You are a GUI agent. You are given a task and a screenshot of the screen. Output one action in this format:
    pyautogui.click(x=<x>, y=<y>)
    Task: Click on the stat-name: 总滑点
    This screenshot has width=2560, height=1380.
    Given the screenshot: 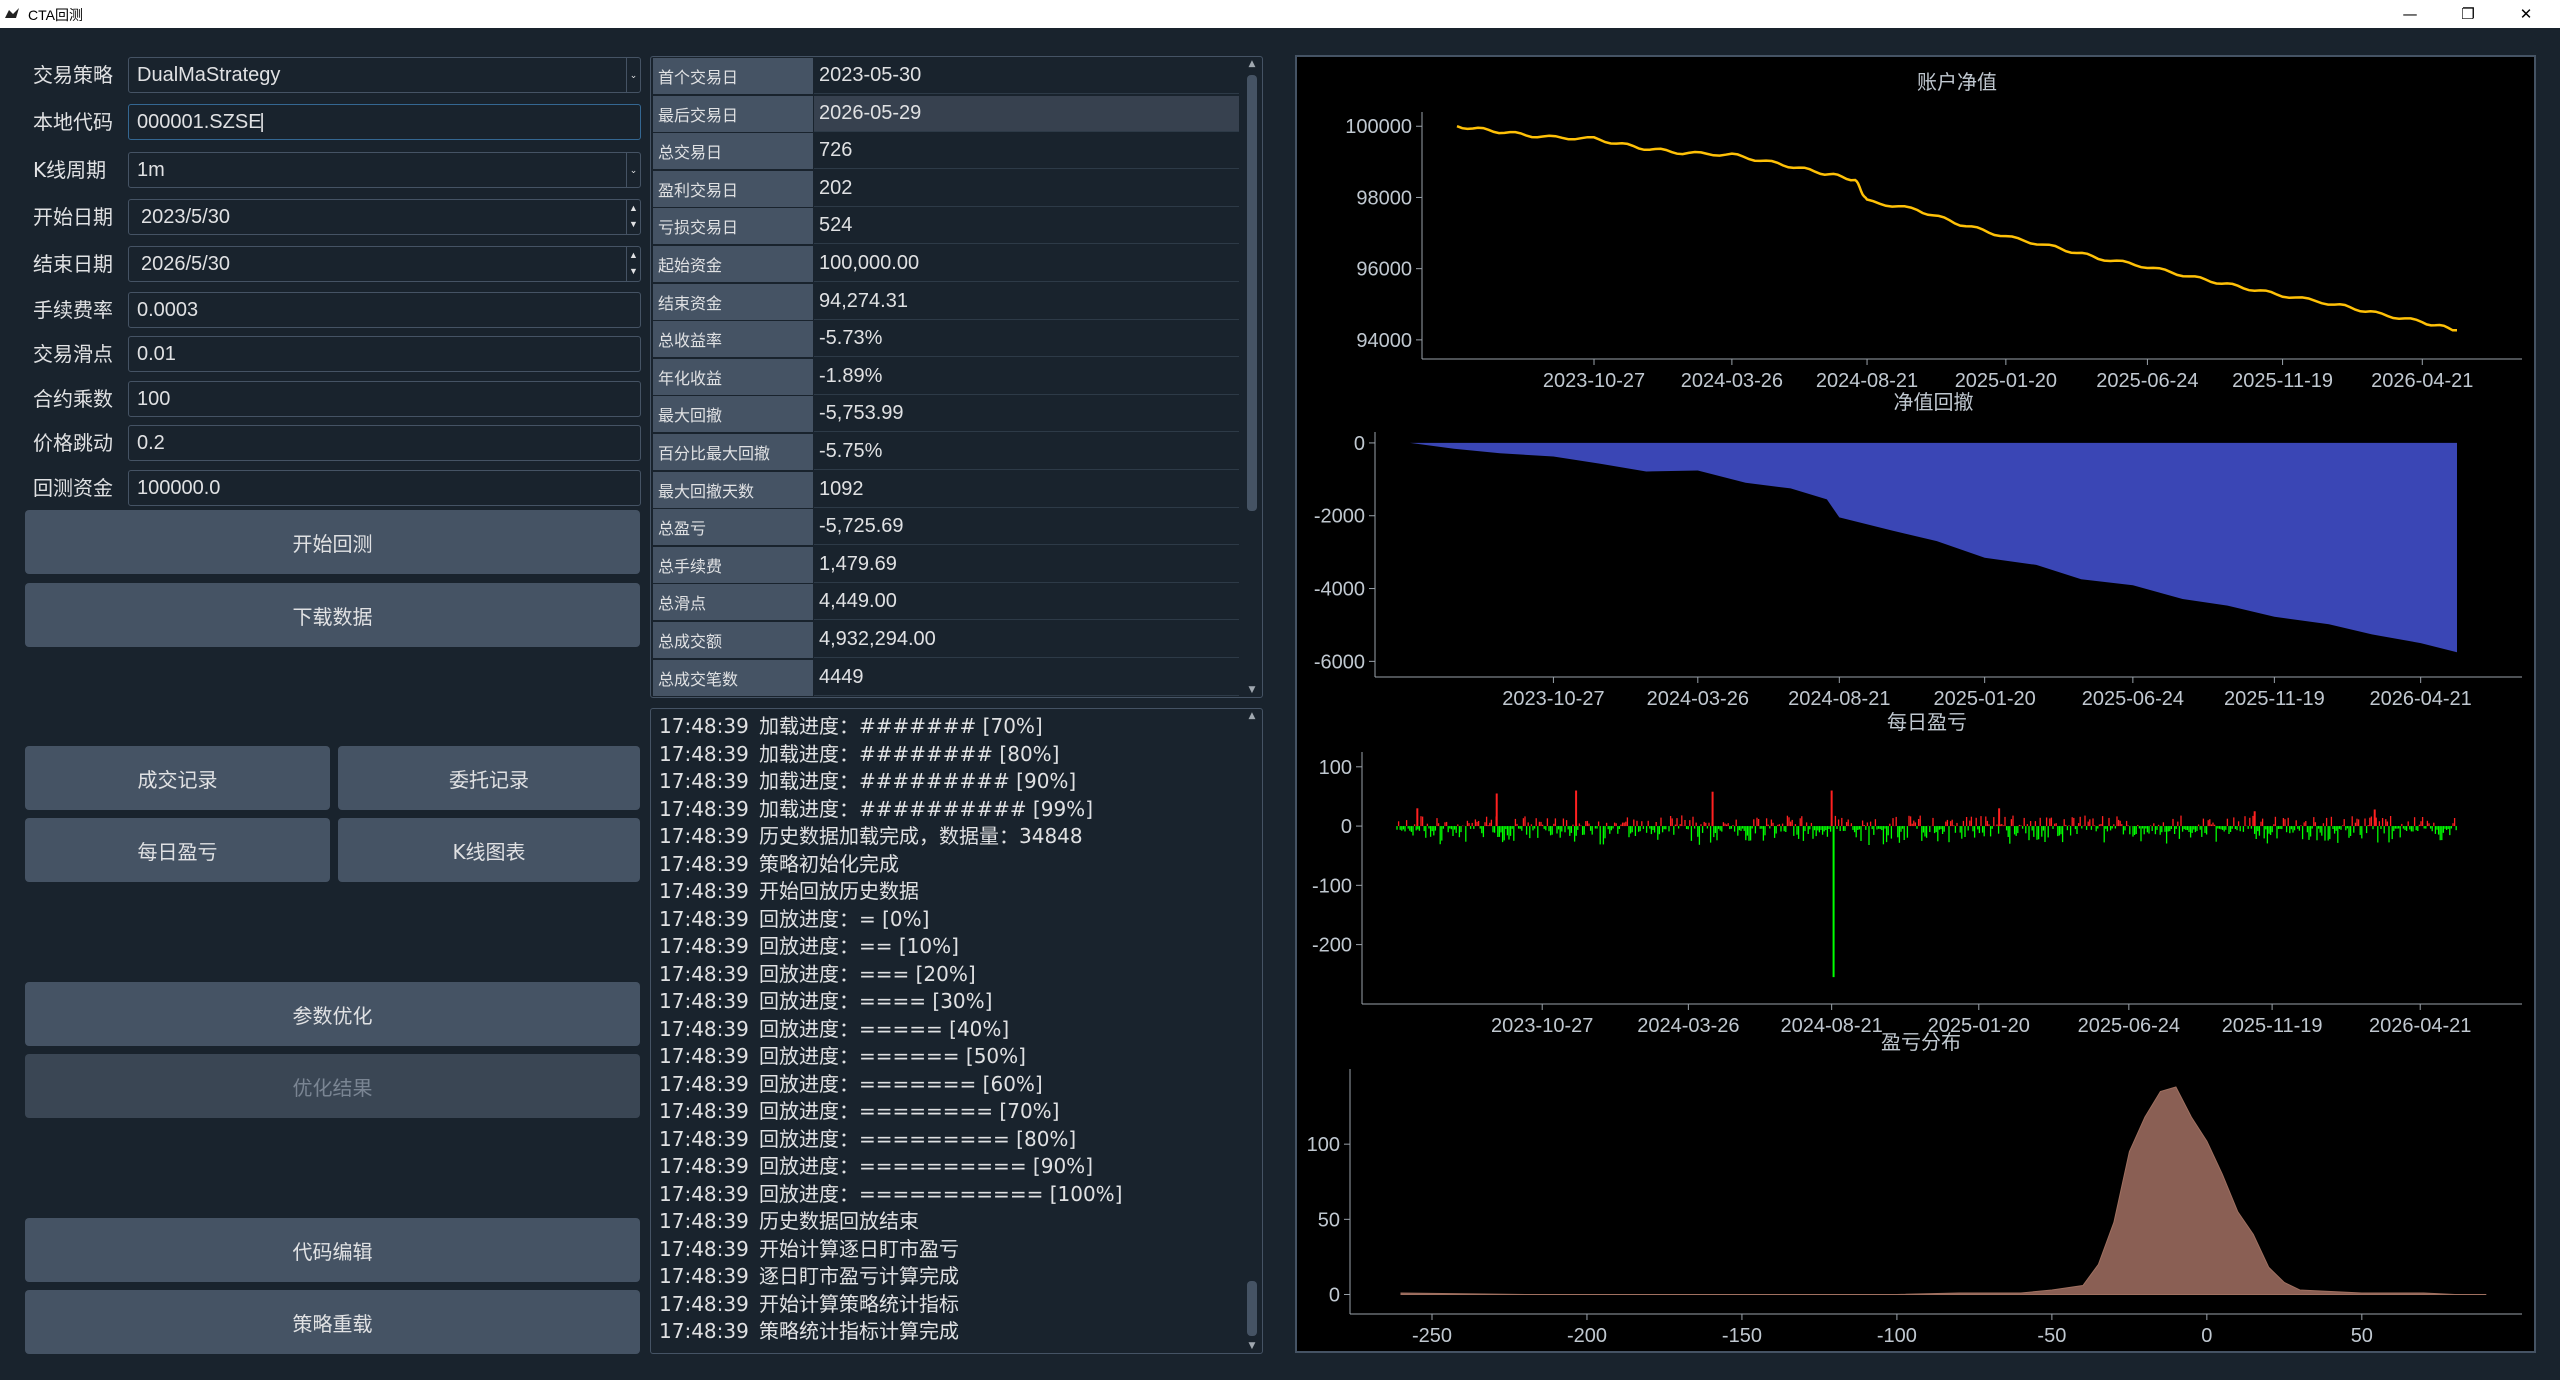 What is the action you would take?
    pyautogui.click(x=733, y=602)
    